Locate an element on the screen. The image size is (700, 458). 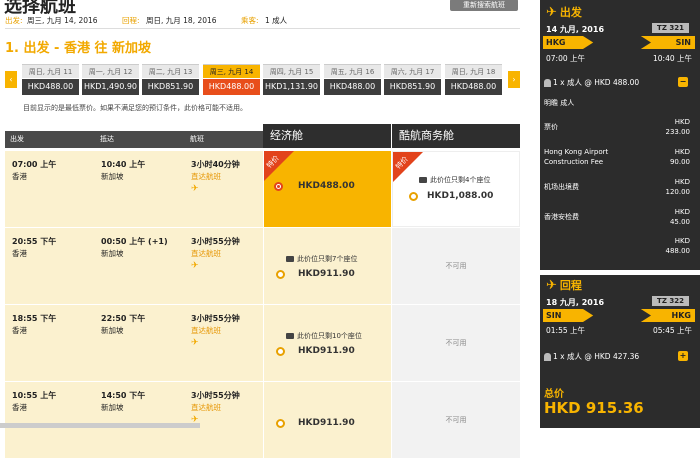
breakdown-label: 票价 is located at coordinates (551, 127).